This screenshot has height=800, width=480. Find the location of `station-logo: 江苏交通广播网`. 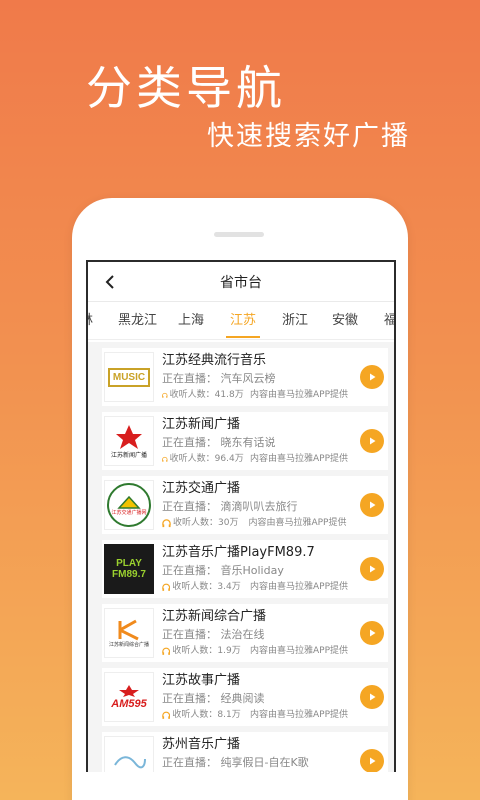

station-logo: 江苏交通广播网 is located at coordinates (129, 505).